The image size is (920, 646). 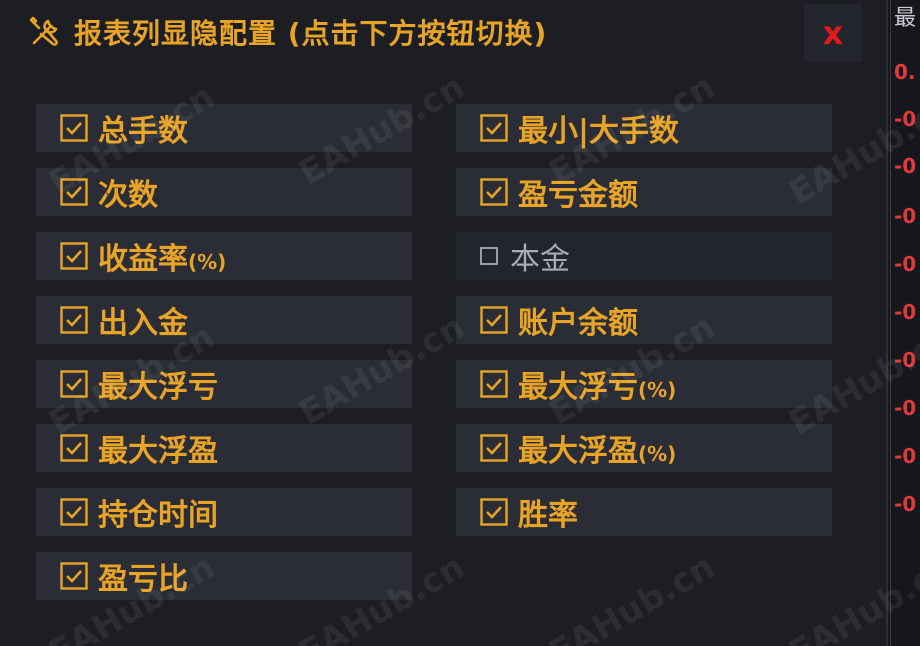 I want to click on toggle-label: 最大浮亏(%), so click(x=597, y=387).